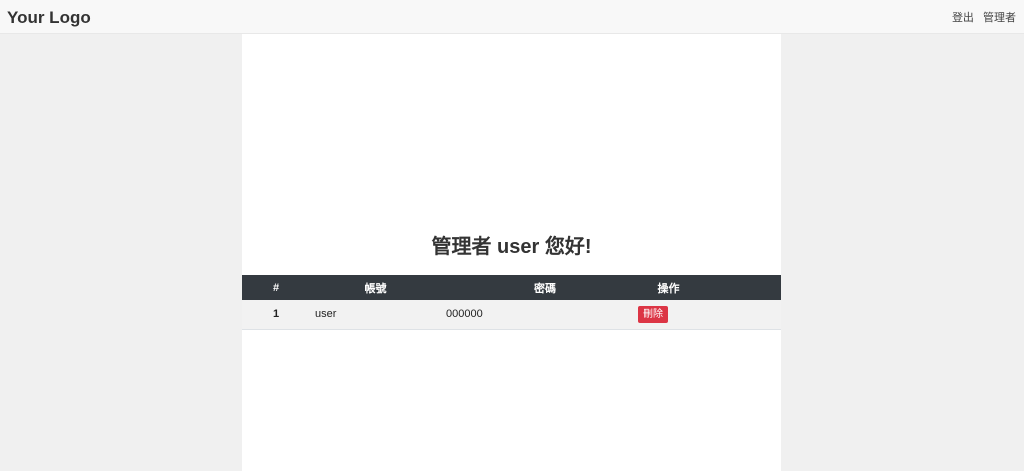  Describe the element at coordinates (653, 314) in the screenshot. I see `delete-button: 刪除` at that location.